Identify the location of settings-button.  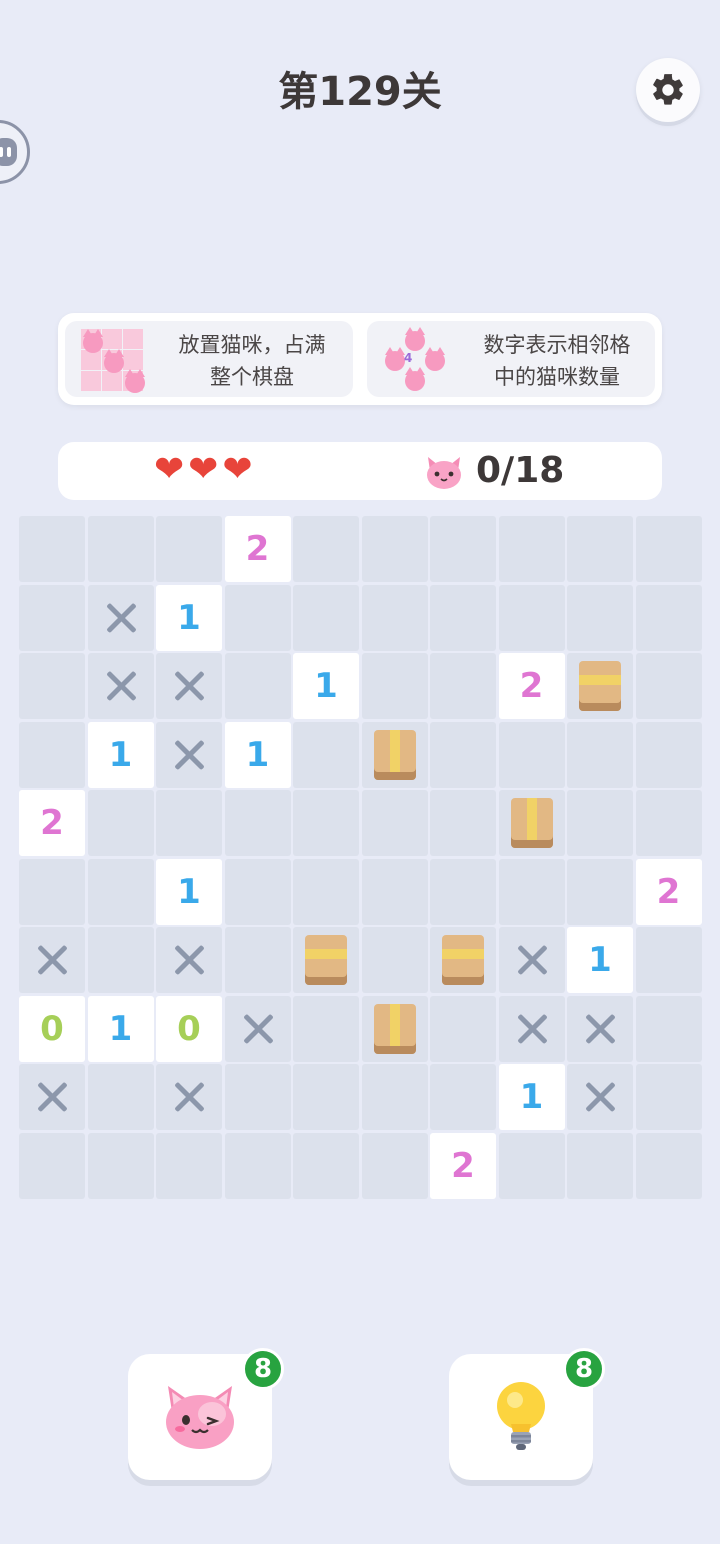
(668, 90).